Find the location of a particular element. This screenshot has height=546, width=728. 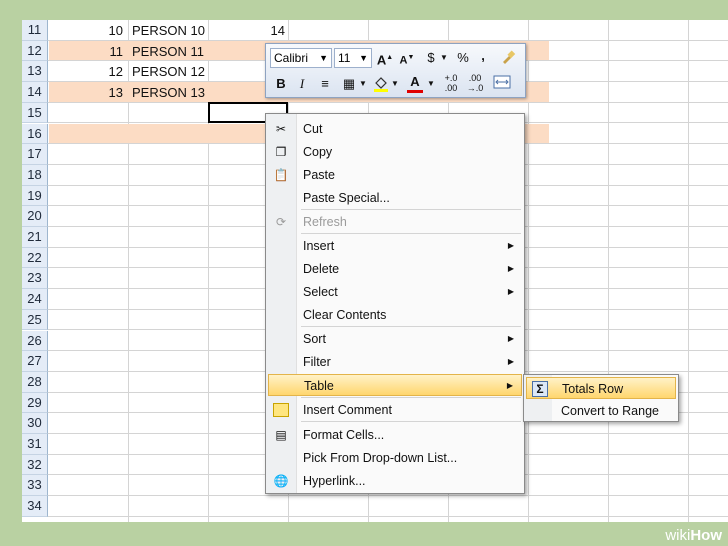

menu-item-label: Filter is located at coordinates (317, 362).